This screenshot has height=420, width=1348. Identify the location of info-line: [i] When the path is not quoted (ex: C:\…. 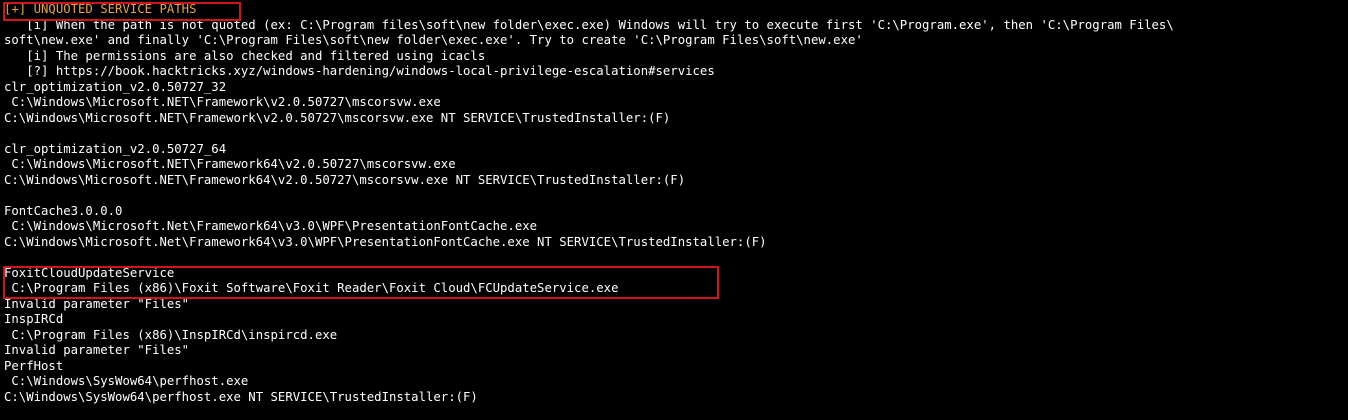
(589, 24).